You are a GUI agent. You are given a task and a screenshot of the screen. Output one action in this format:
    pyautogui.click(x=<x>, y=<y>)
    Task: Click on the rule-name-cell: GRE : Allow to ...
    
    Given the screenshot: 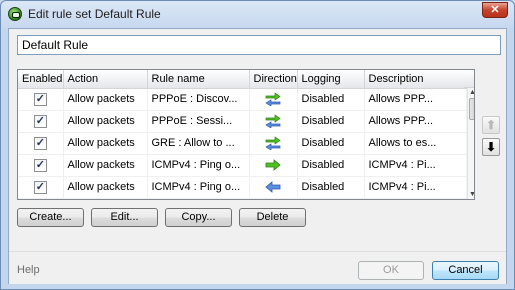 What is the action you would take?
    pyautogui.click(x=198, y=143)
    